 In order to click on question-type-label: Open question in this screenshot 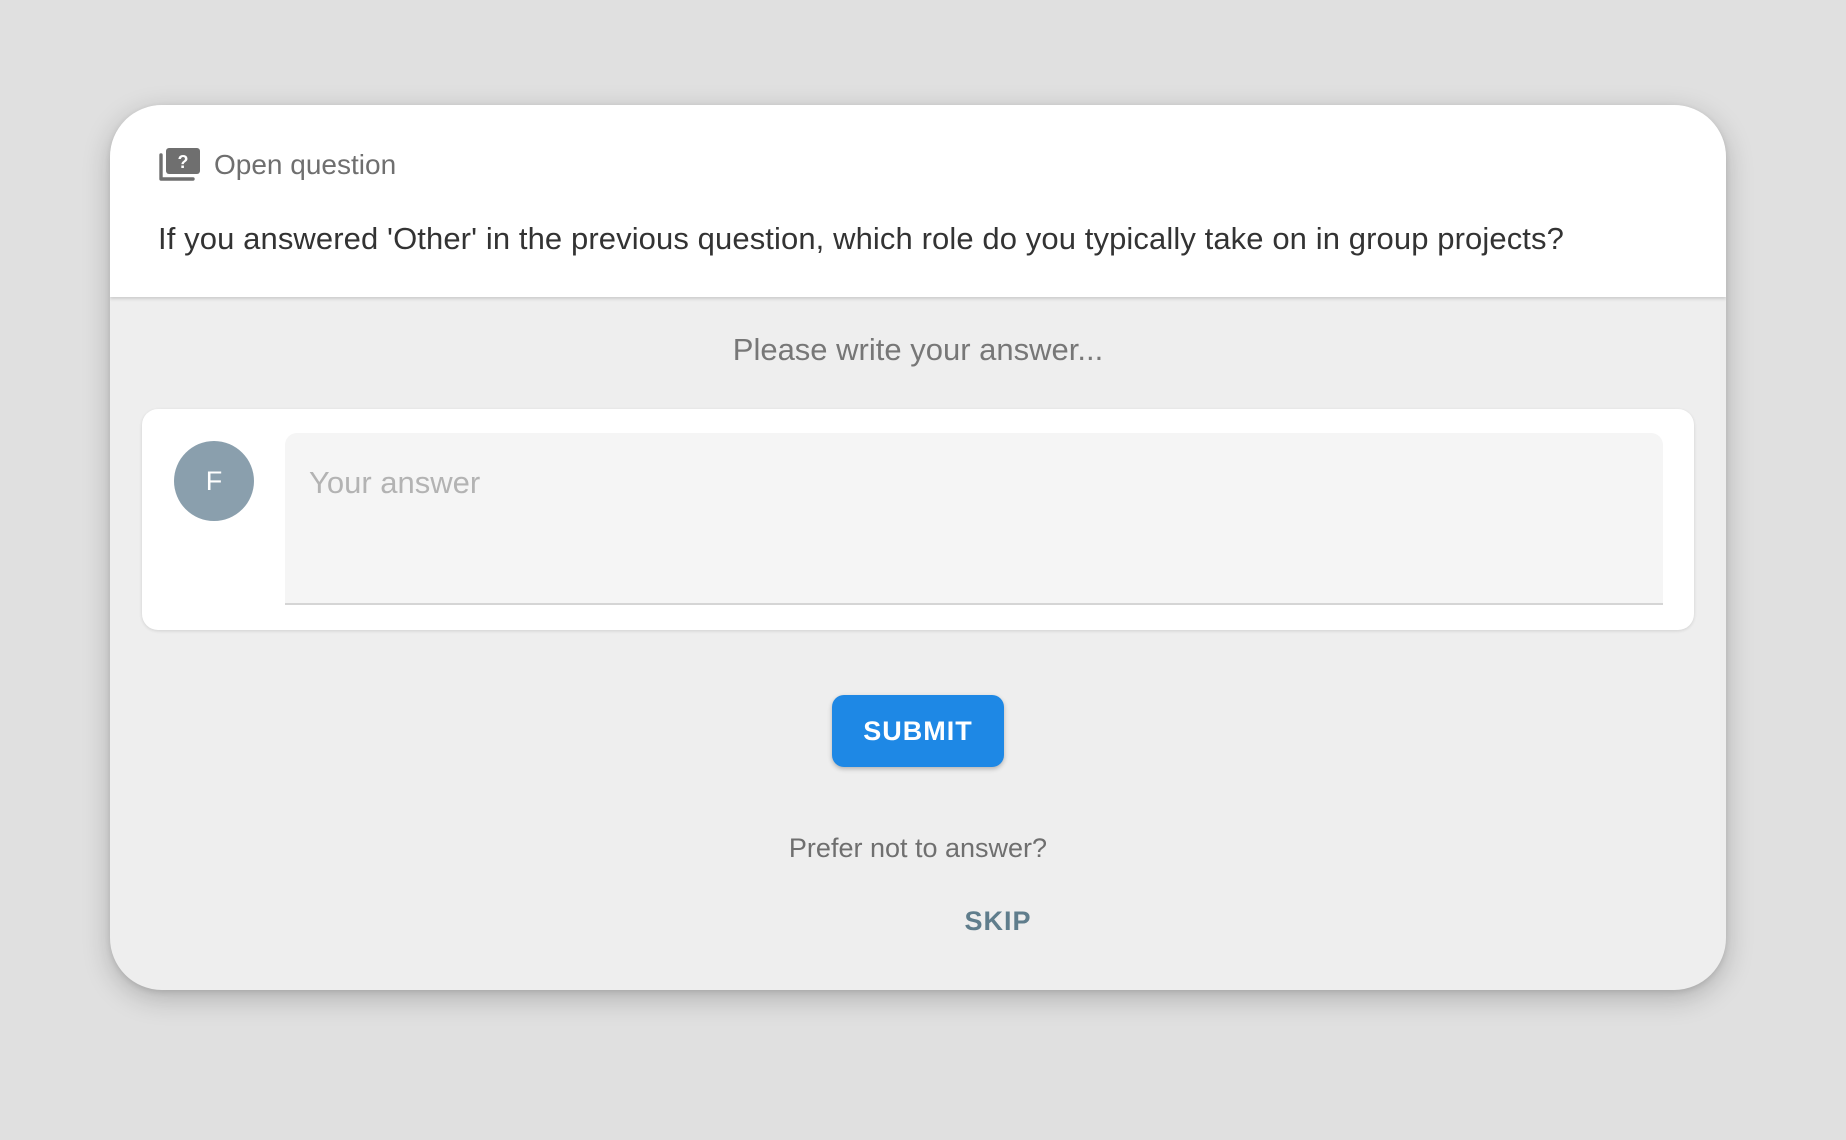, I will do `click(305, 164)`.